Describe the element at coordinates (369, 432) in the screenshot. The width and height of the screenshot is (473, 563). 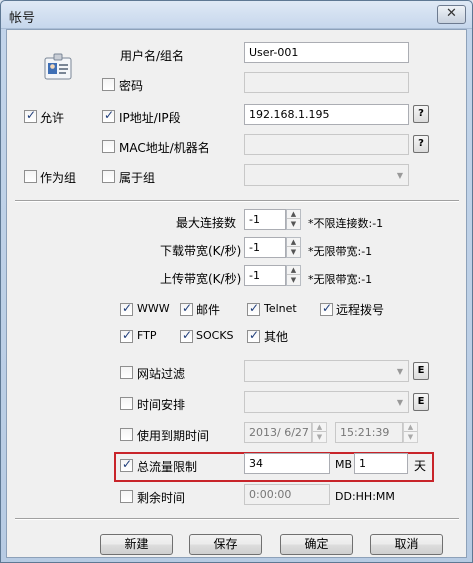
I see `expiry-time-input: 15:21:39` at that location.